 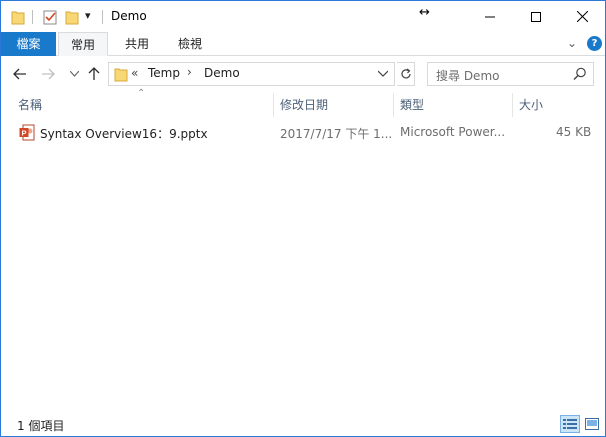 I want to click on file-name: Syntax Overview16：9.pptx, so click(x=124, y=133).